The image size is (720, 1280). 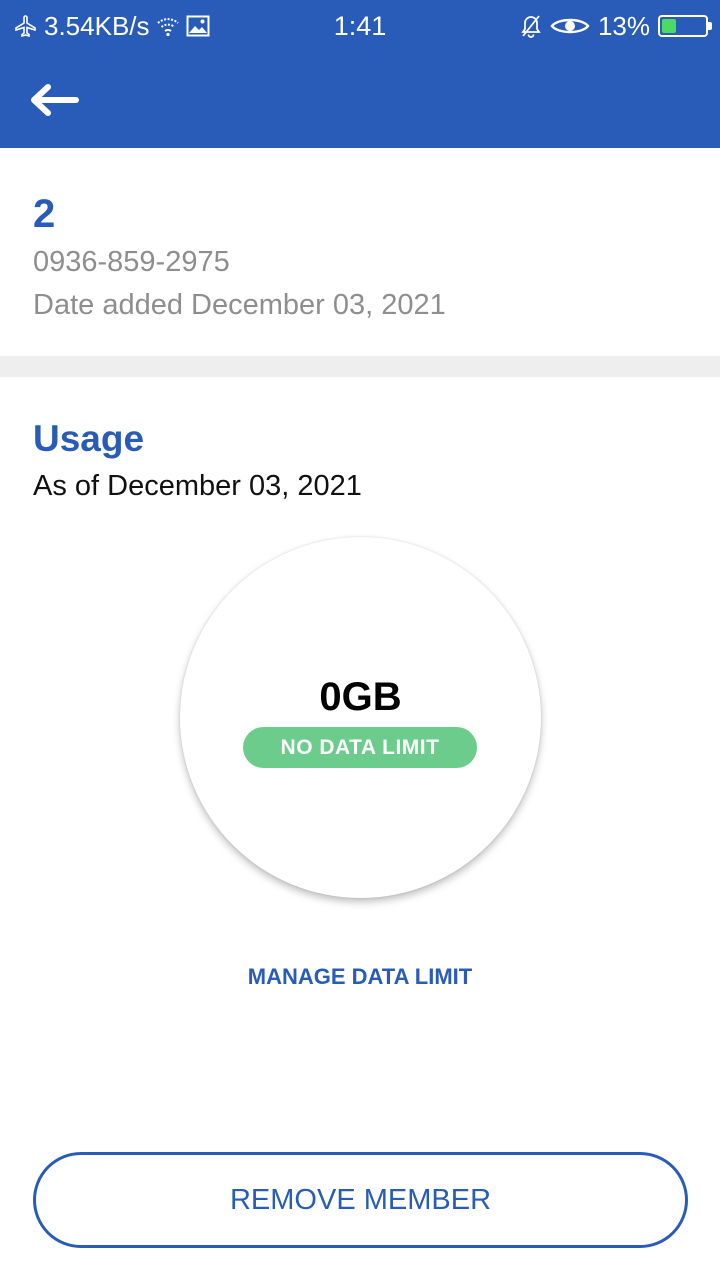 I want to click on section-divider, so click(x=360, y=366).